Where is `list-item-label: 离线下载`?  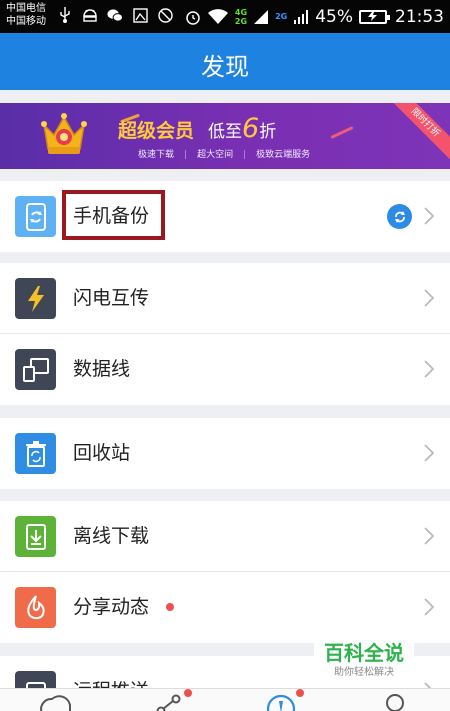
list-item-label: 离线下载 is located at coordinates (111, 536).